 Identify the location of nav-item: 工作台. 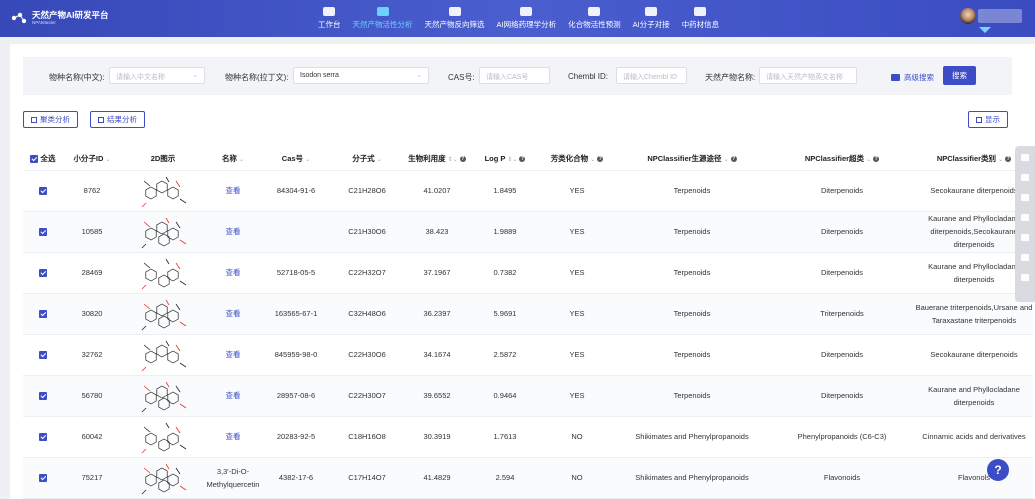
(329, 18).